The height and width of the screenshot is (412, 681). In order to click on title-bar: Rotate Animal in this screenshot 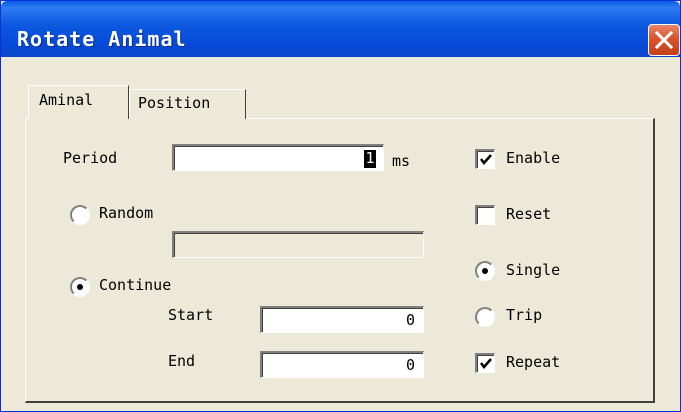, I will do `click(340, 29)`.